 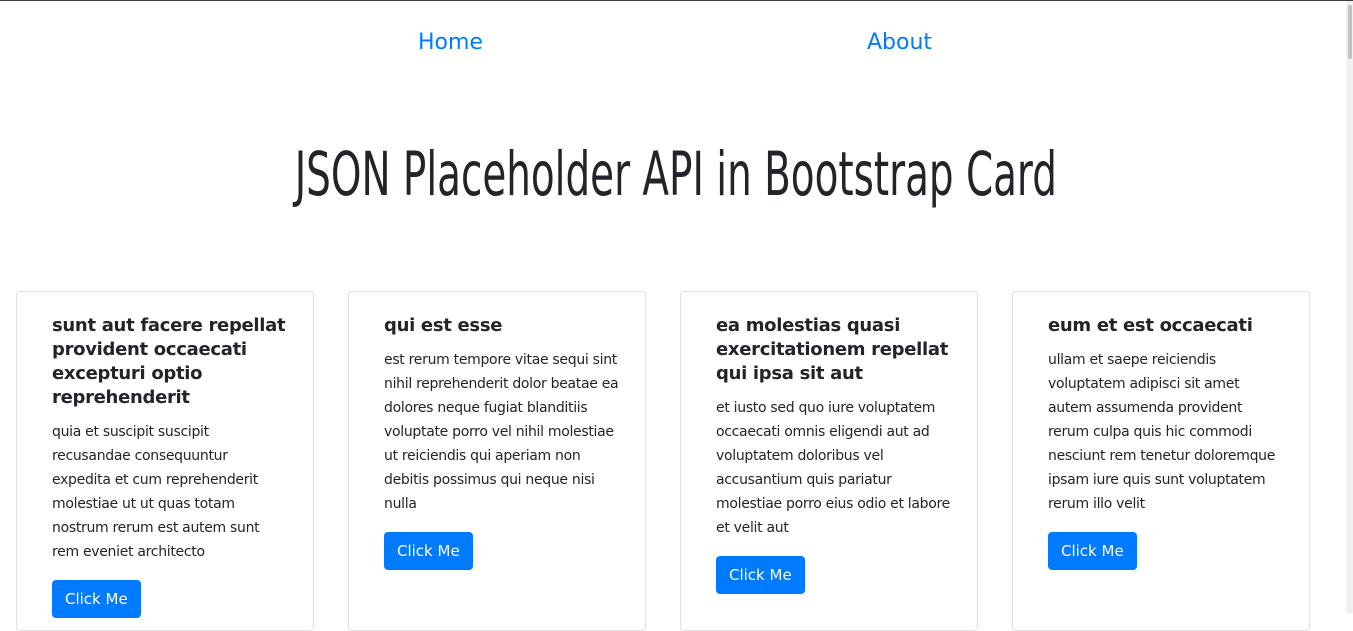 What do you see at coordinates (899, 43) in the screenshot?
I see `nav-link-about: About` at bounding box center [899, 43].